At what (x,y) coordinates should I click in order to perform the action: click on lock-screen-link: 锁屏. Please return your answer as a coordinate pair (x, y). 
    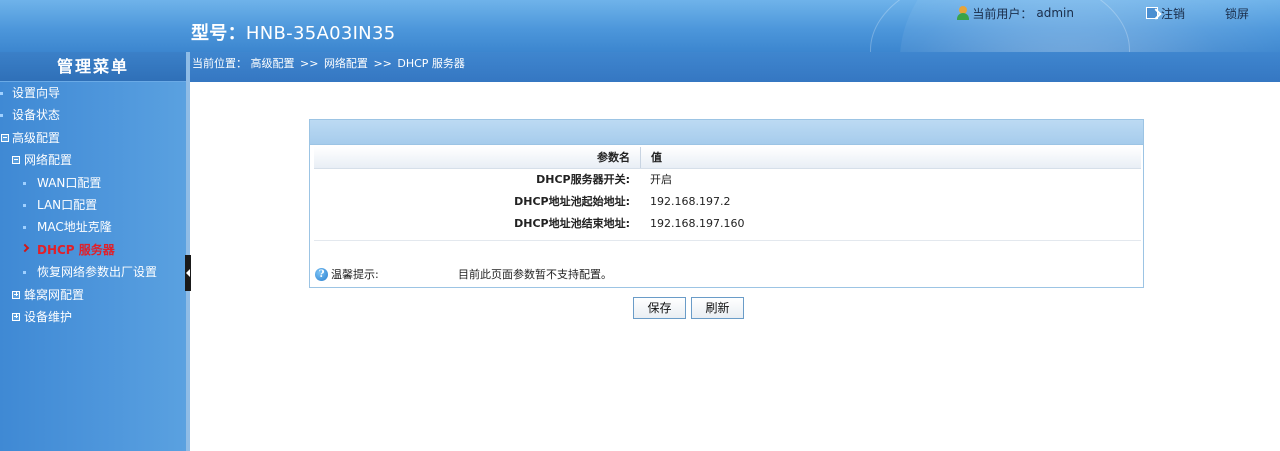
    Looking at the image, I should click on (1237, 13).